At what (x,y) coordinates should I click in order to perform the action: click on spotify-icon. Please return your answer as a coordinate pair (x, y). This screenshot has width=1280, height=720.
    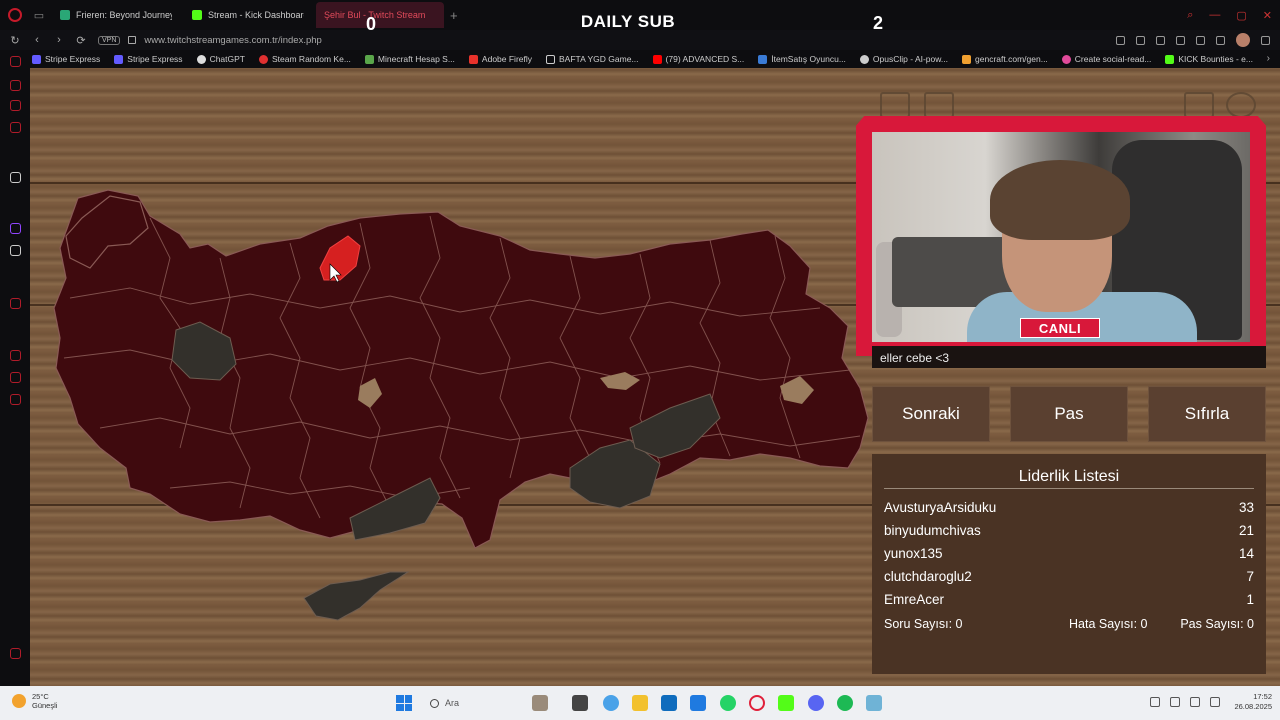
    Looking at the image, I should click on (845, 703).